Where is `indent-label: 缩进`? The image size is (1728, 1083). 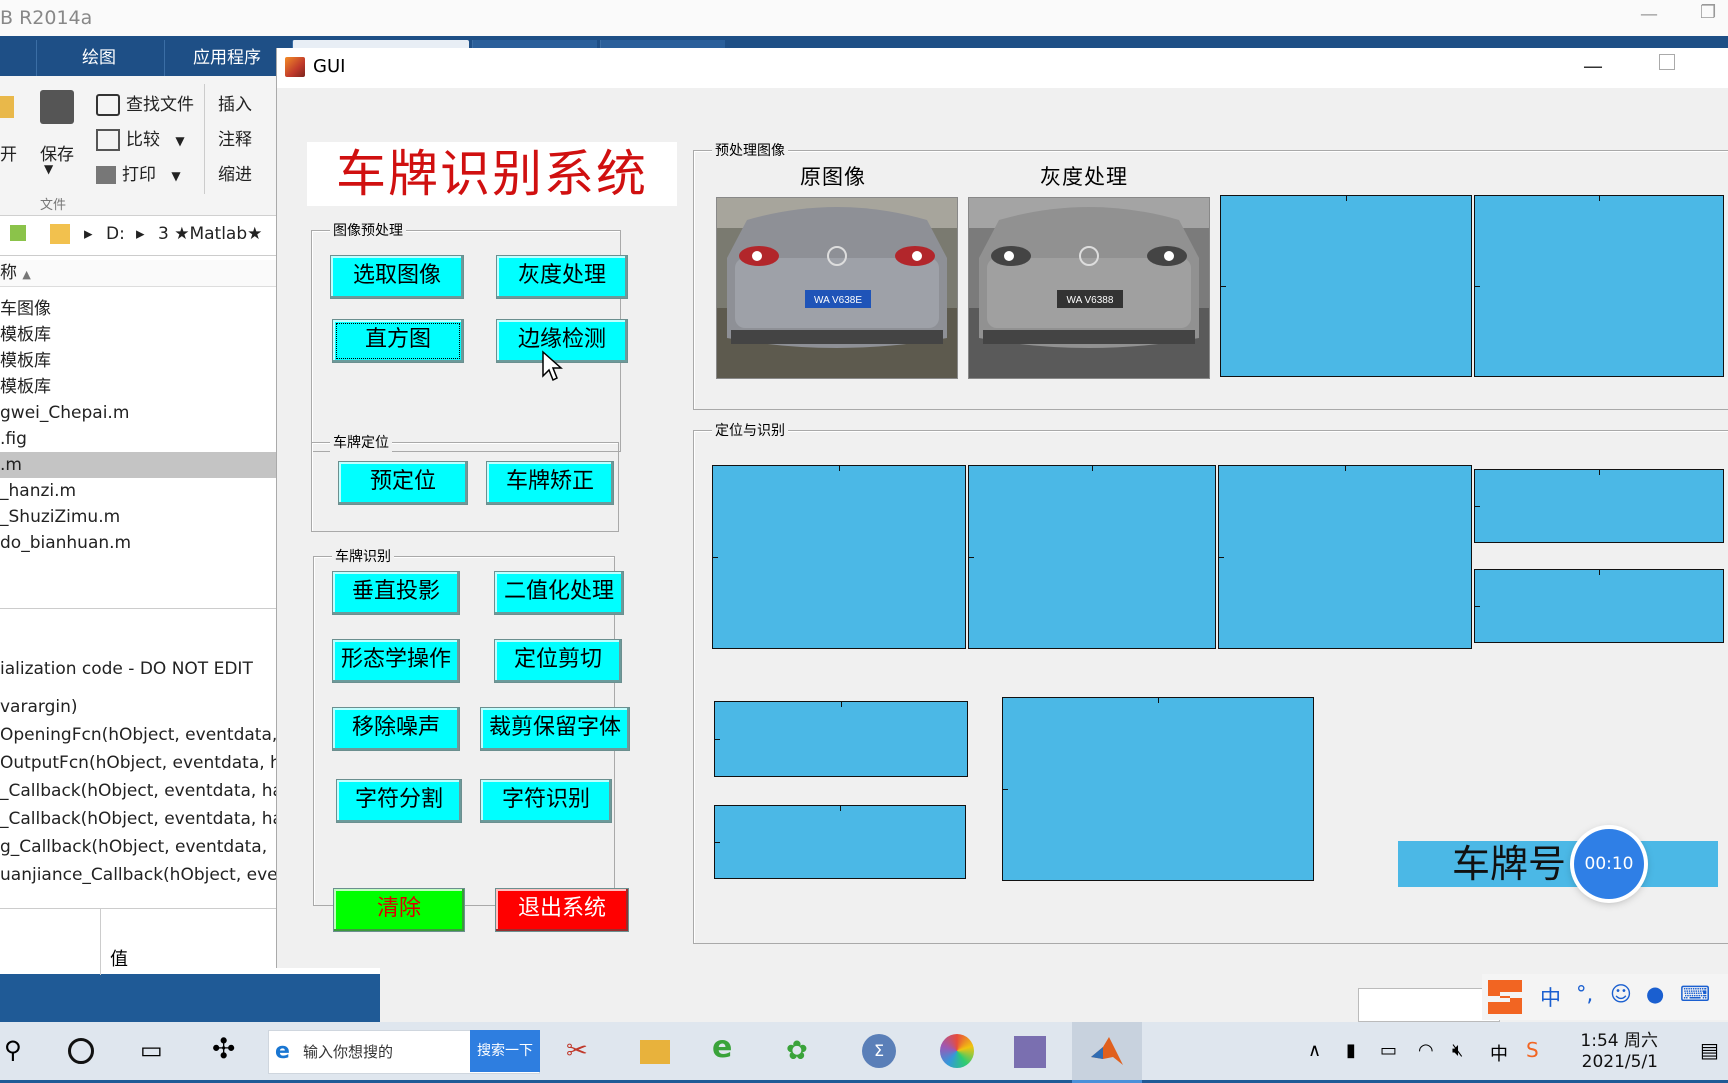 indent-label: 缩进 is located at coordinates (235, 172).